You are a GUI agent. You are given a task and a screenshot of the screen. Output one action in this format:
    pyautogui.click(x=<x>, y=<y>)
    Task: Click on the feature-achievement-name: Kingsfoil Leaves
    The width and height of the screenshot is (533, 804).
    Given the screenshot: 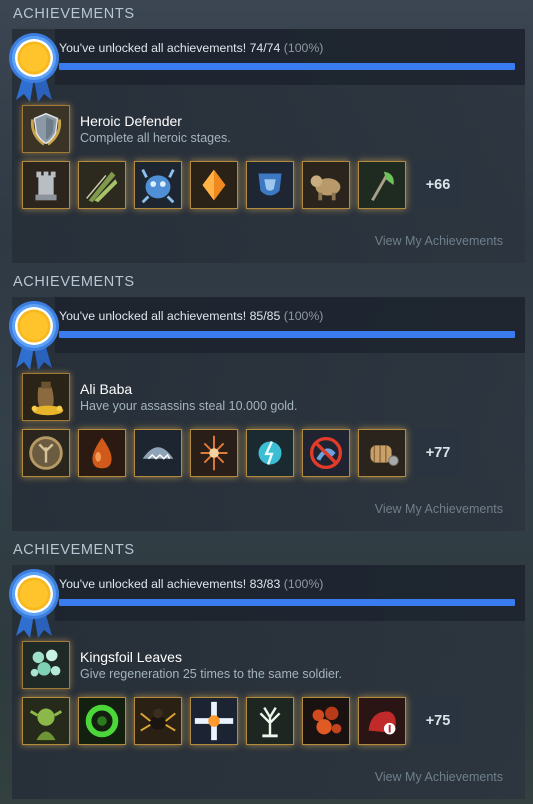 What is the action you would take?
    pyautogui.click(x=131, y=657)
    